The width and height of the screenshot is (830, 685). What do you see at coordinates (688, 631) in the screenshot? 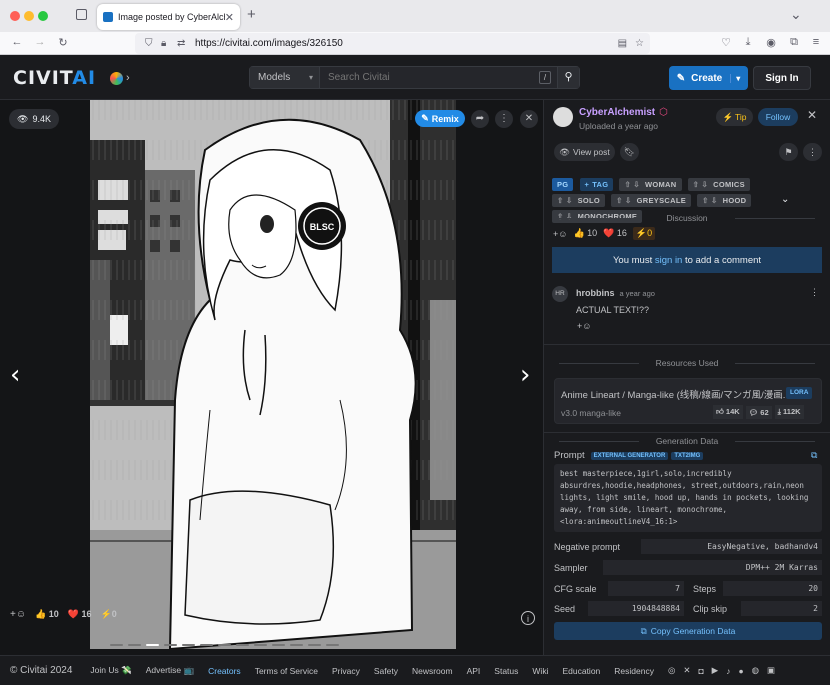
I see `copy-generation-data-button: ⧉ Copy Generation Data` at bounding box center [688, 631].